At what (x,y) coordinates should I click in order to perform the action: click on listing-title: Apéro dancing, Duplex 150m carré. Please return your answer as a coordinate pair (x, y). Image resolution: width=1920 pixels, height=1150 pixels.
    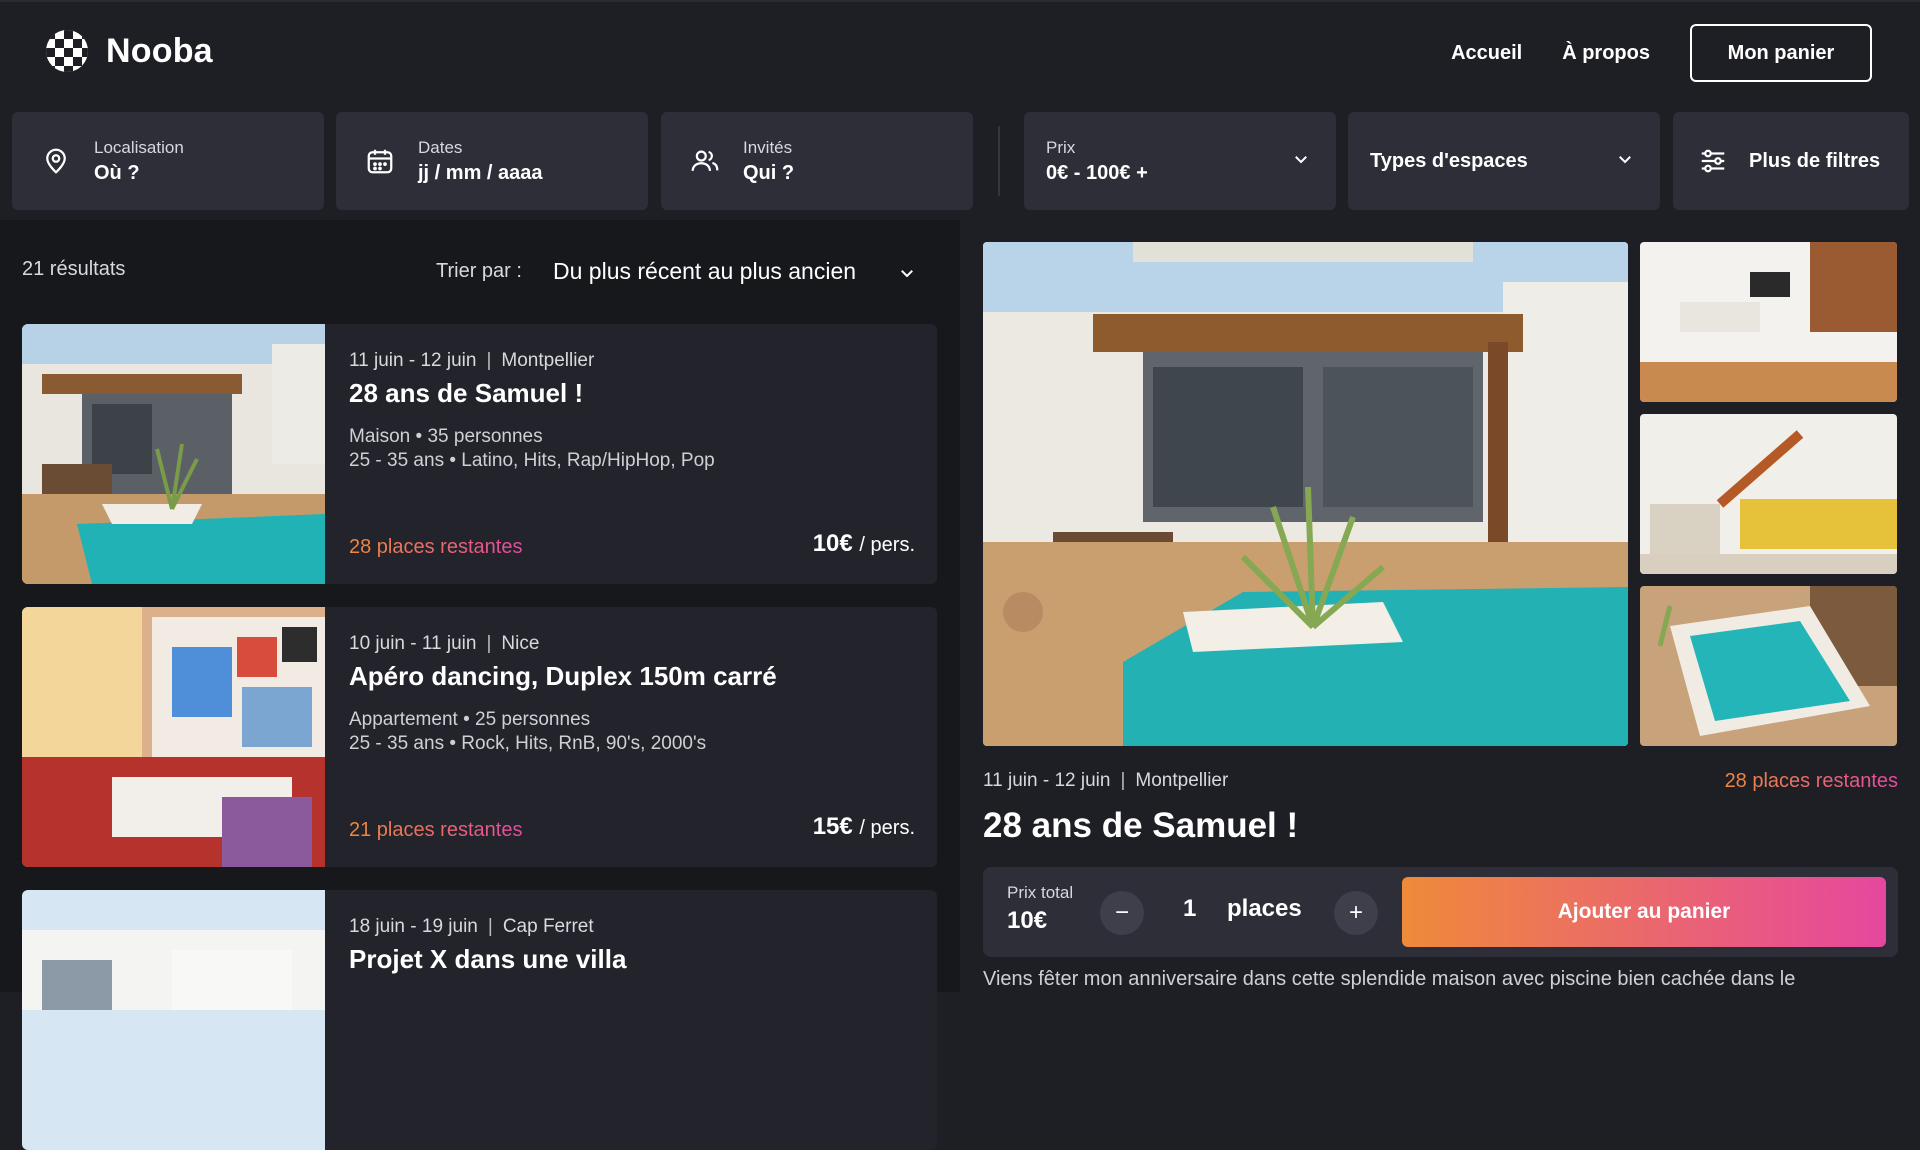
    Looking at the image, I should click on (563, 676).